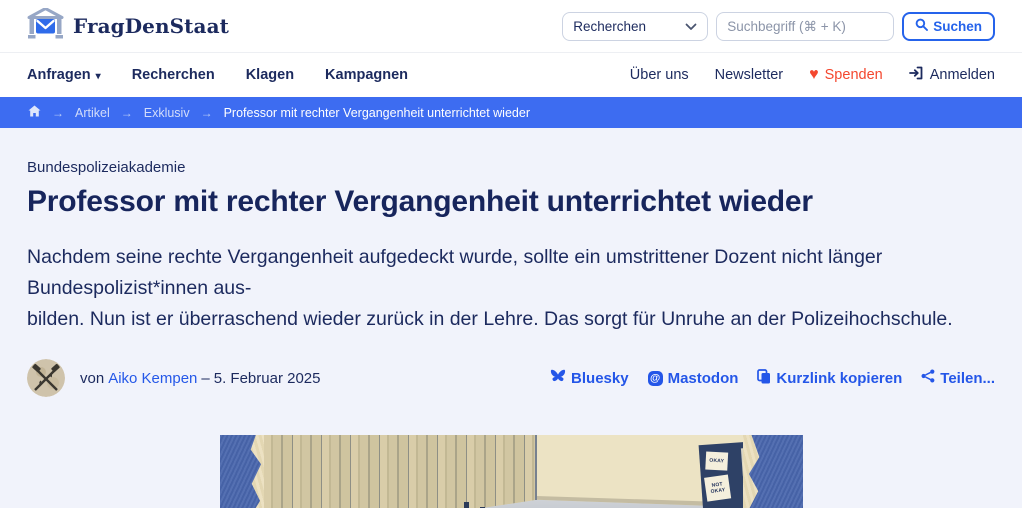  Describe the element at coordinates (610, 26) in the screenshot. I see `search-category-value: Recherchen` at that location.